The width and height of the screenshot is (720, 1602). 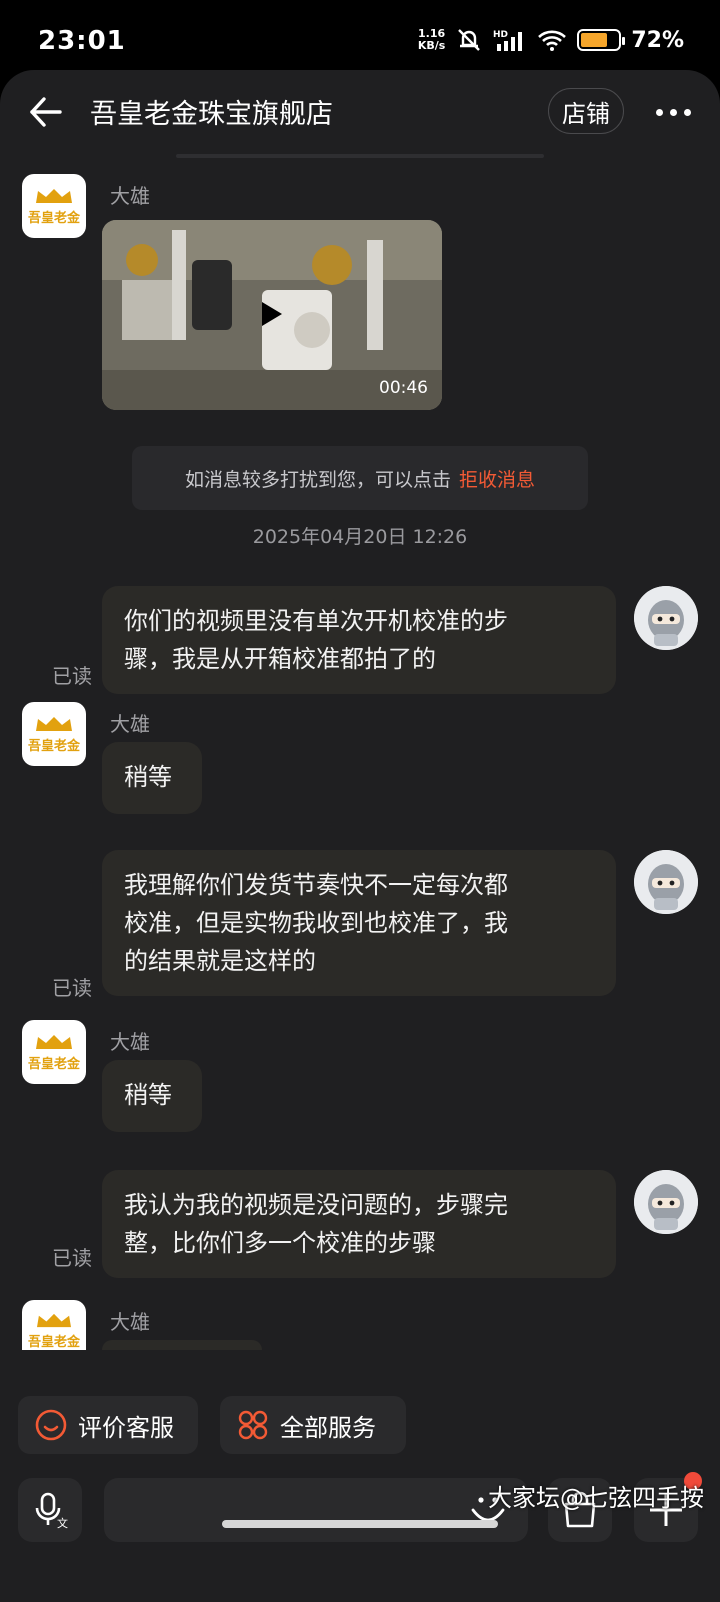 What do you see at coordinates (403, 388) in the screenshot?
I see `video-duration: 00:46` at bounding box center [403, 388].